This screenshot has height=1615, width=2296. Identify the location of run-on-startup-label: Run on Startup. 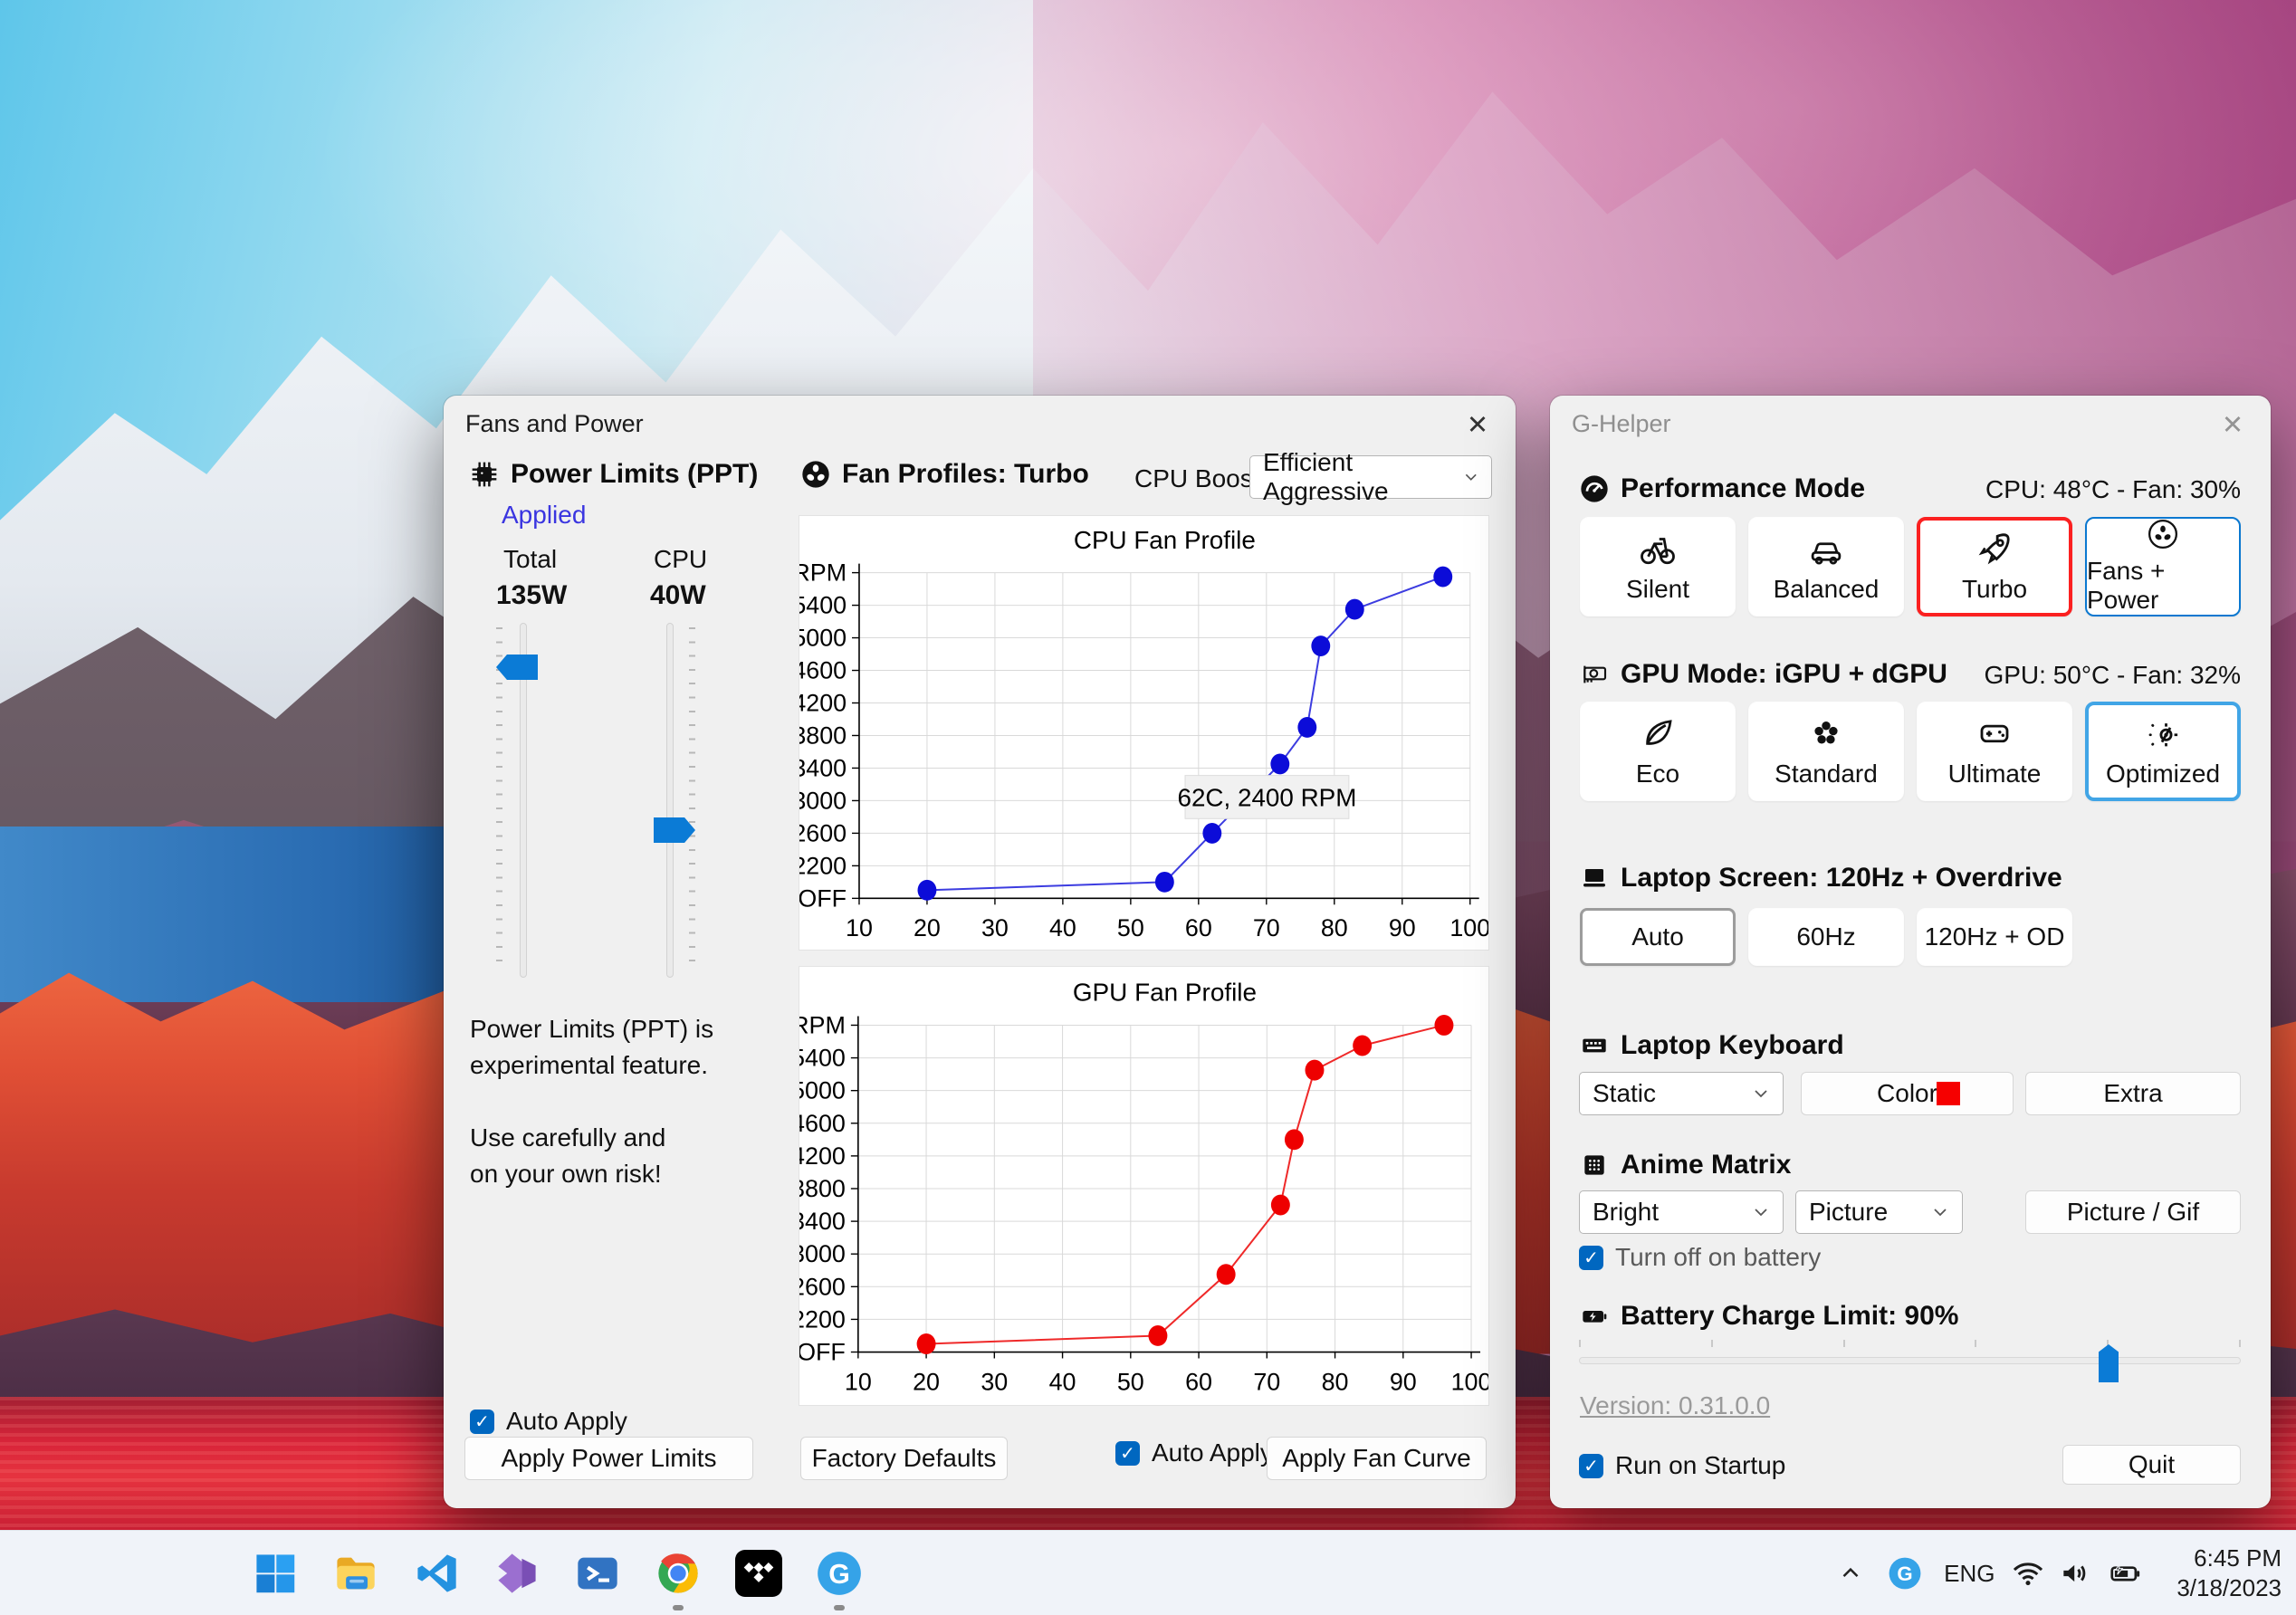
(1701, 1465).